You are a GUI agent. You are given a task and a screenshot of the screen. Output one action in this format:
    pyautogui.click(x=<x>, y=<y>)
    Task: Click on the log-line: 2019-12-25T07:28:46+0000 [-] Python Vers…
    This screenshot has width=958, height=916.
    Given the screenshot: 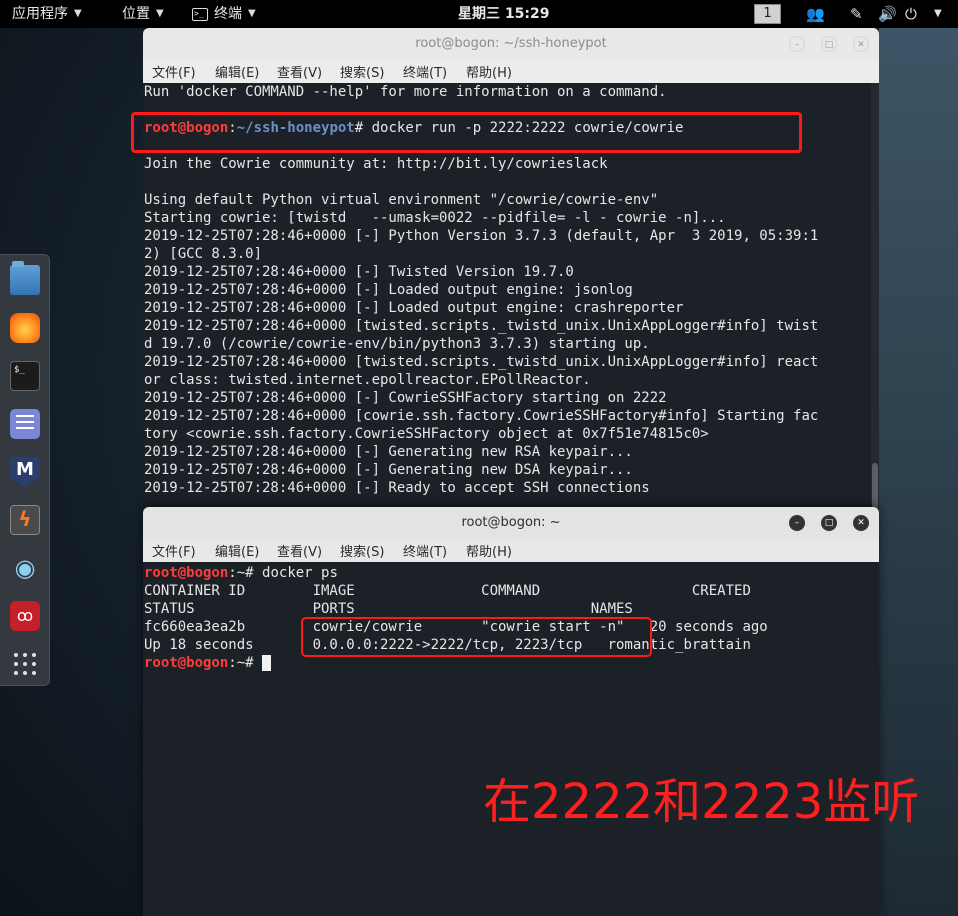 What is the action you would take?
    pyautogui.click(x=481, y=236)
    